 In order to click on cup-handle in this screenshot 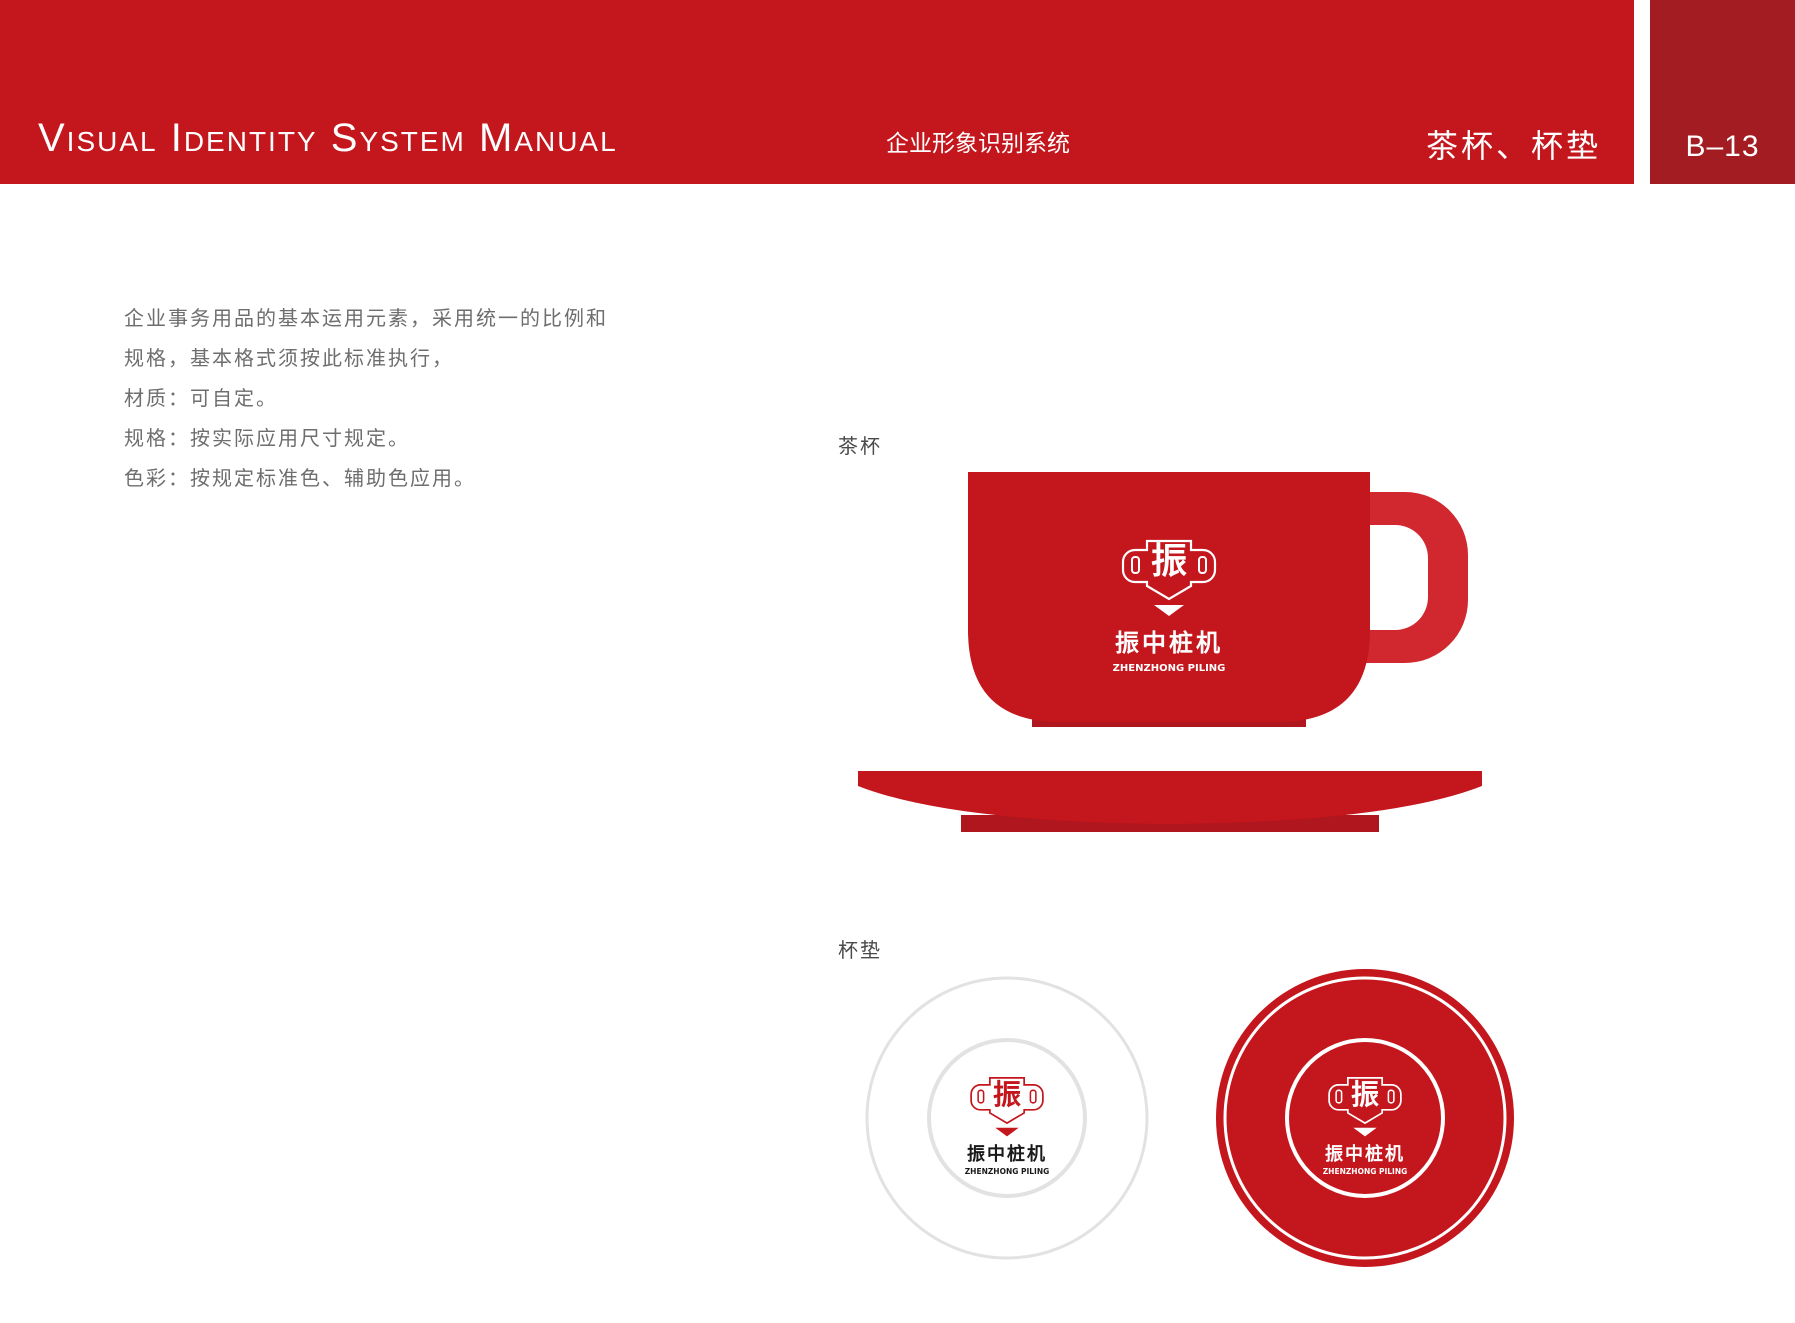, I will do `click(1414, 577)`.